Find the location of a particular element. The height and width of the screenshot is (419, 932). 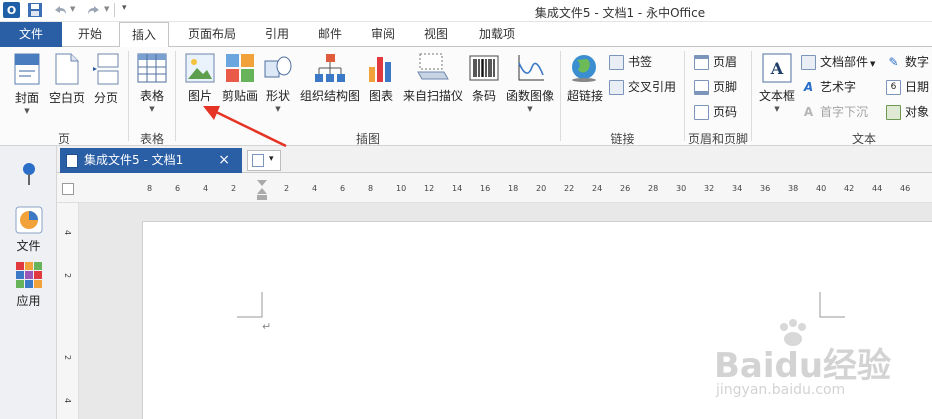

object-button: 对象 is located at coordinates (907, 112).